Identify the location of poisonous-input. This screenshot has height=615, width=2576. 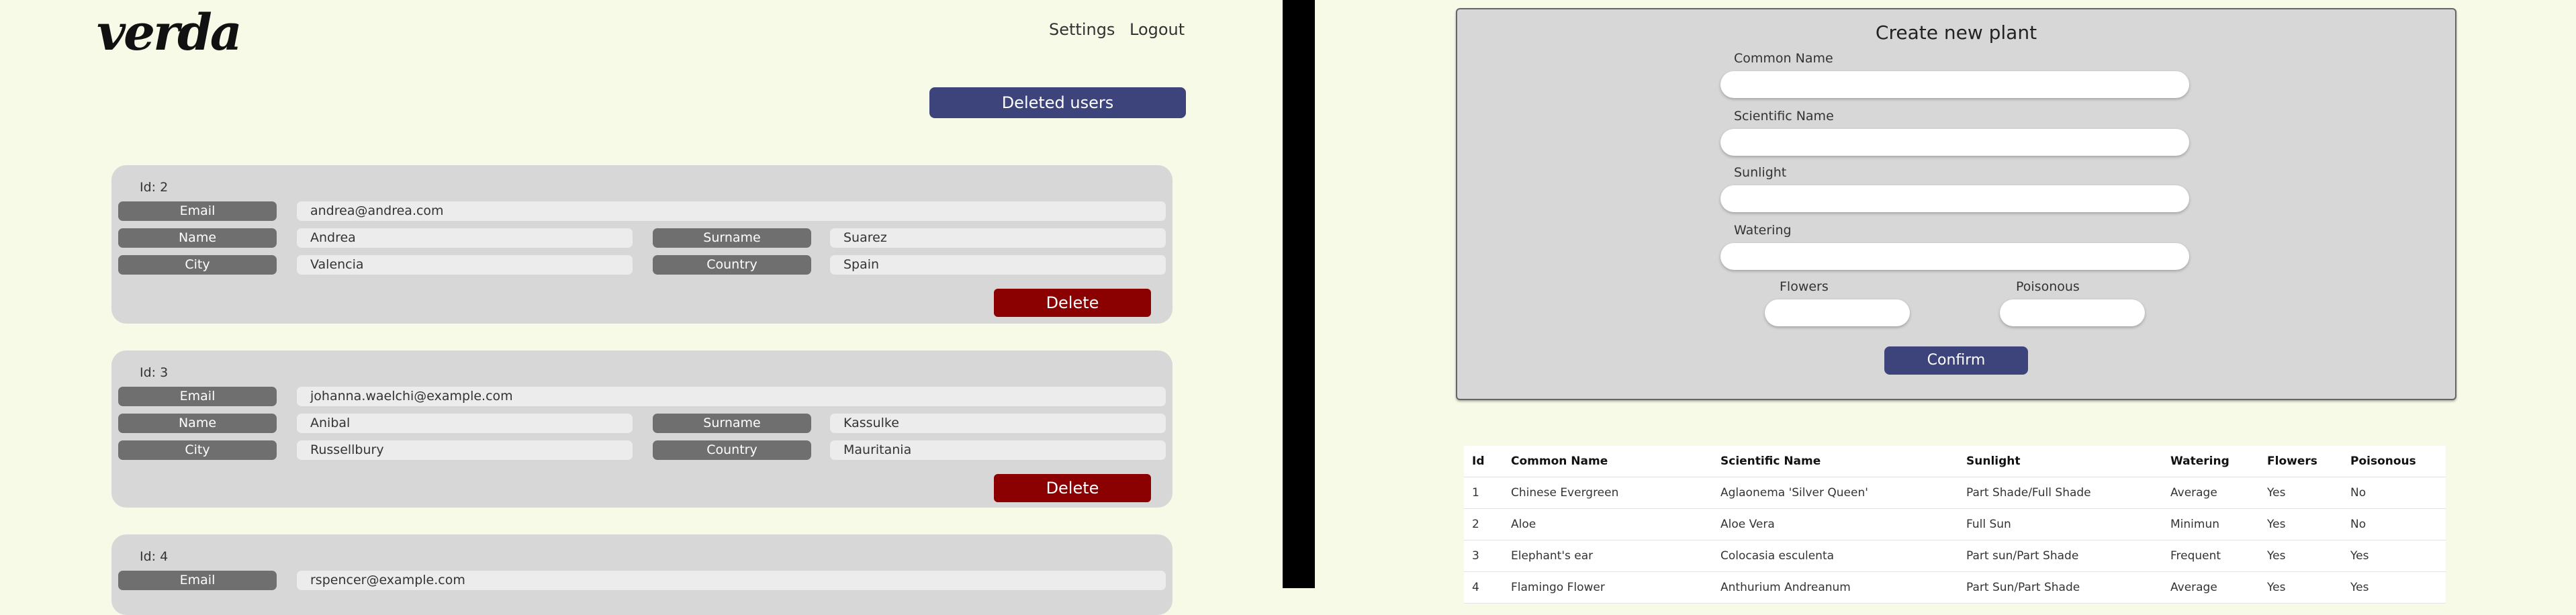
(2072, 313).